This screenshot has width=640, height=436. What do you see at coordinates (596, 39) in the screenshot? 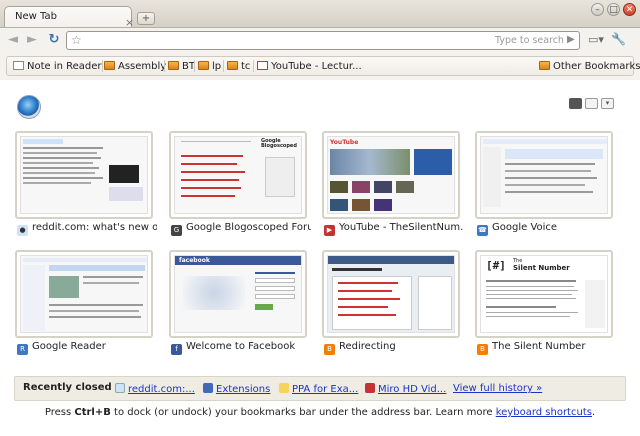
I see `page-menu-icon: ▭▾` at bounding box center [596, 39].